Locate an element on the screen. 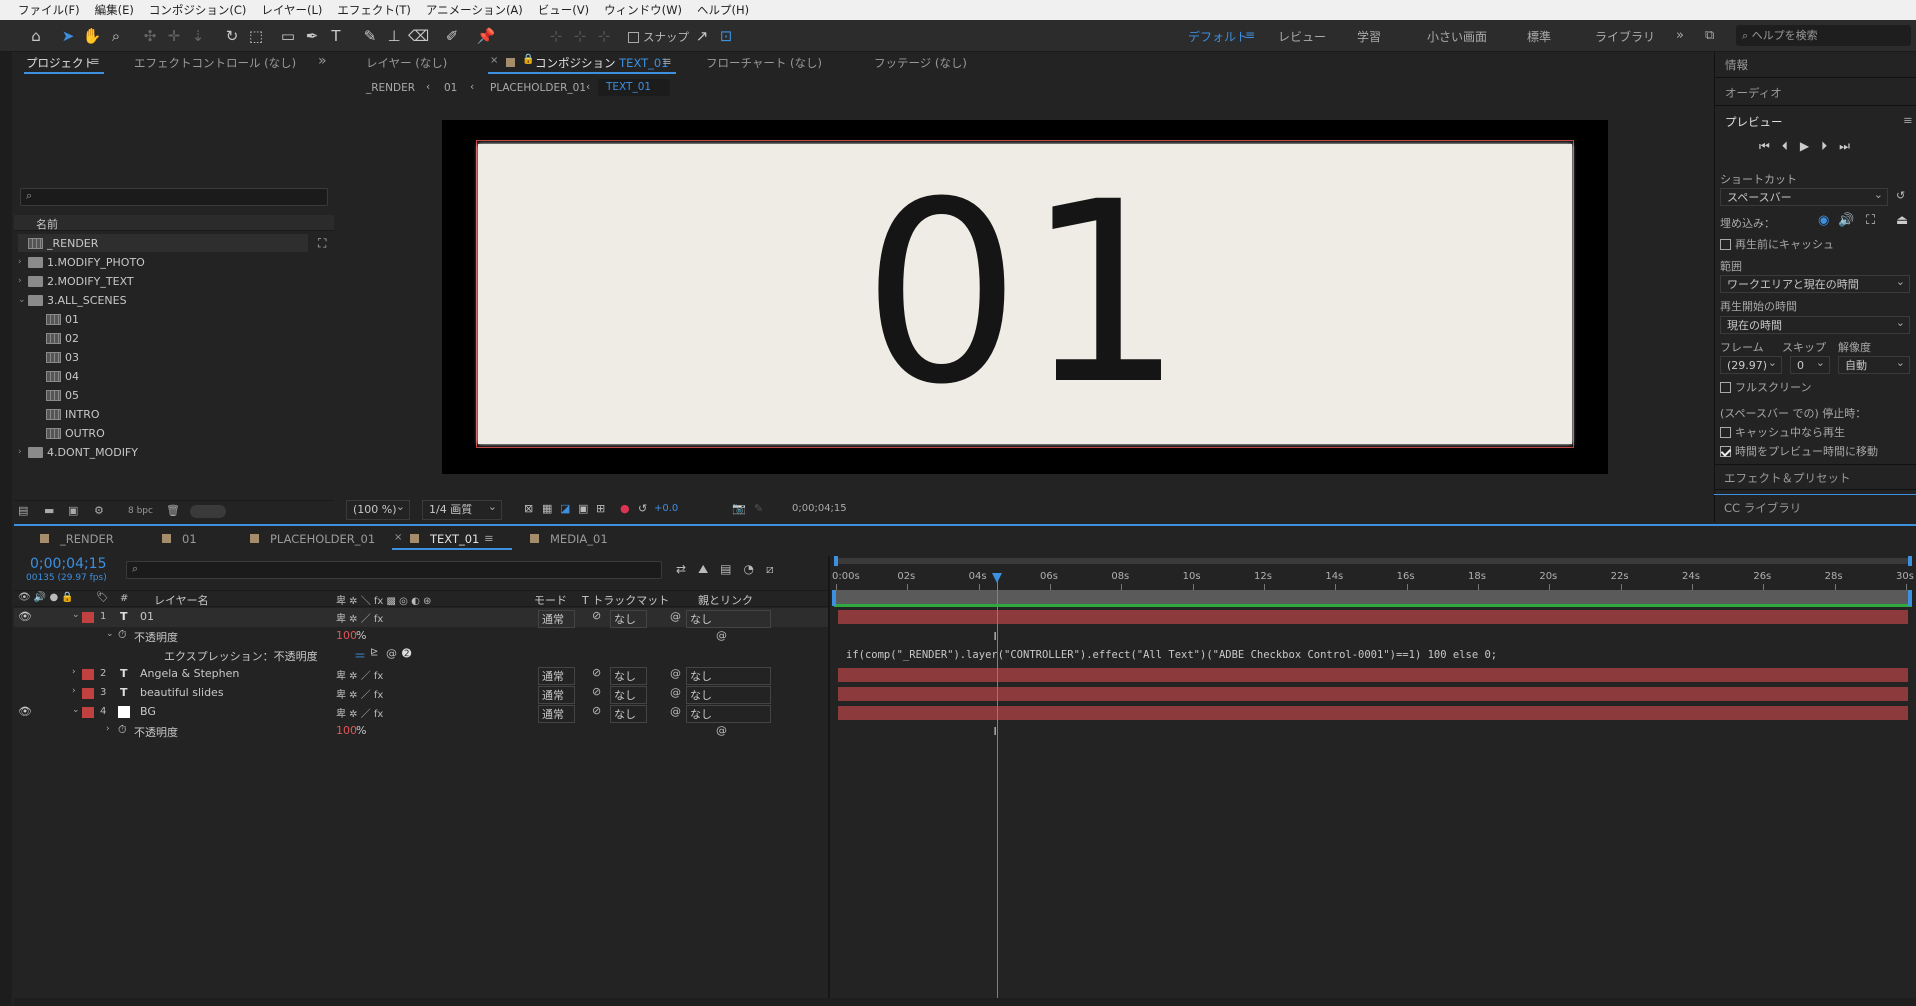 The width and height of the screenshot is (1916, 1006). layer-row: › 3 Tbeautiful slides 卑 ✲ ／ fx 通常 ⊘ なし @ なし is located at coordinates (421, 694).